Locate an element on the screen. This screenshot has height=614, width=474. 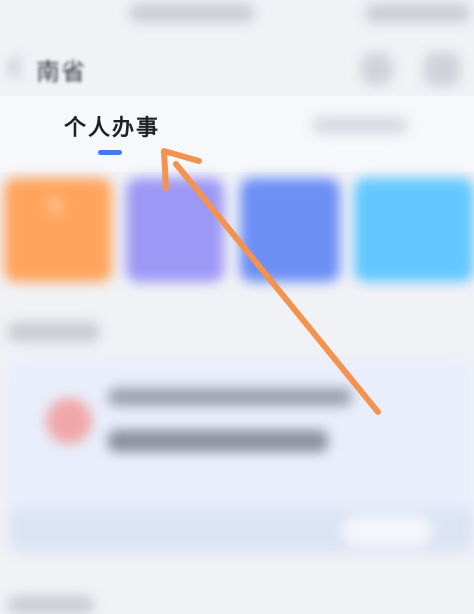
more-icon is located at coordinates (442, 69).